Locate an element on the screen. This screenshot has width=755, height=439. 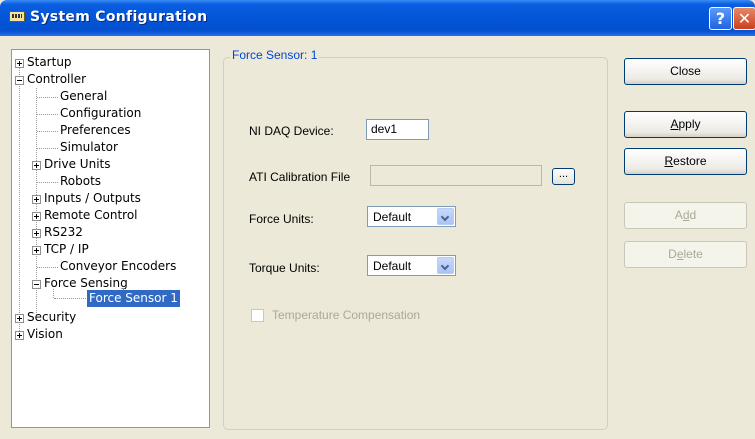
tree-item-rs232: RS232 is located at coordinates (63, 232).